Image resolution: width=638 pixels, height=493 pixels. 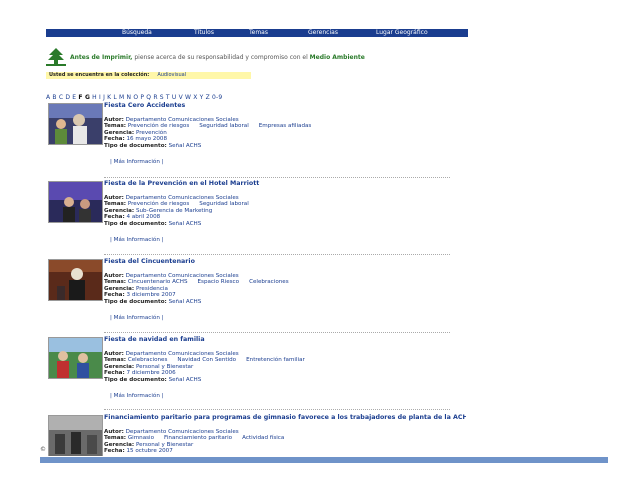 I want to click on print-notice-prefix: Antes de Imprimir,, so click(x=101, y=57).